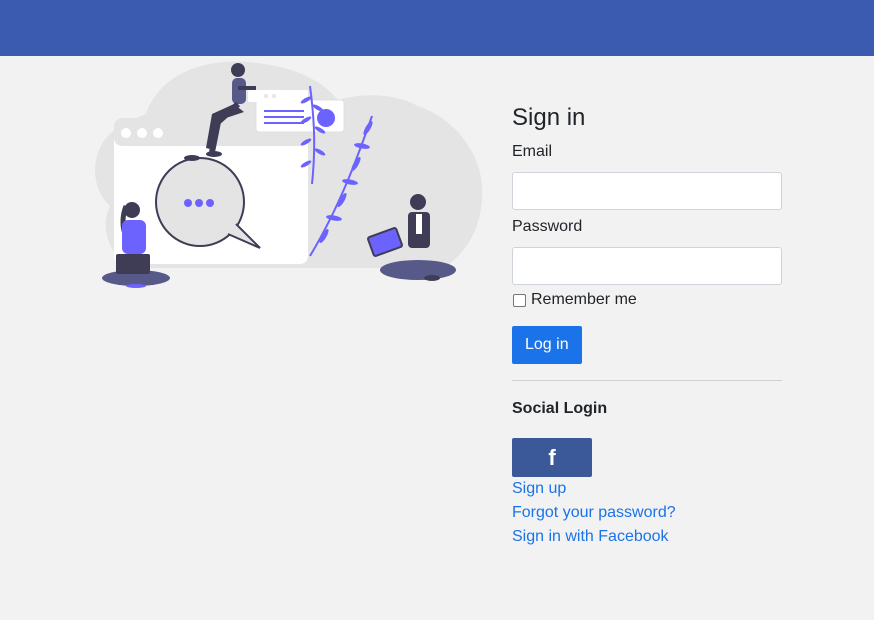 The image size is (874, 620). What do you see at coordinates (647, 300) in the screenshot?
I see `remember-me-row: Remember me` at bounding box center [647, 300].